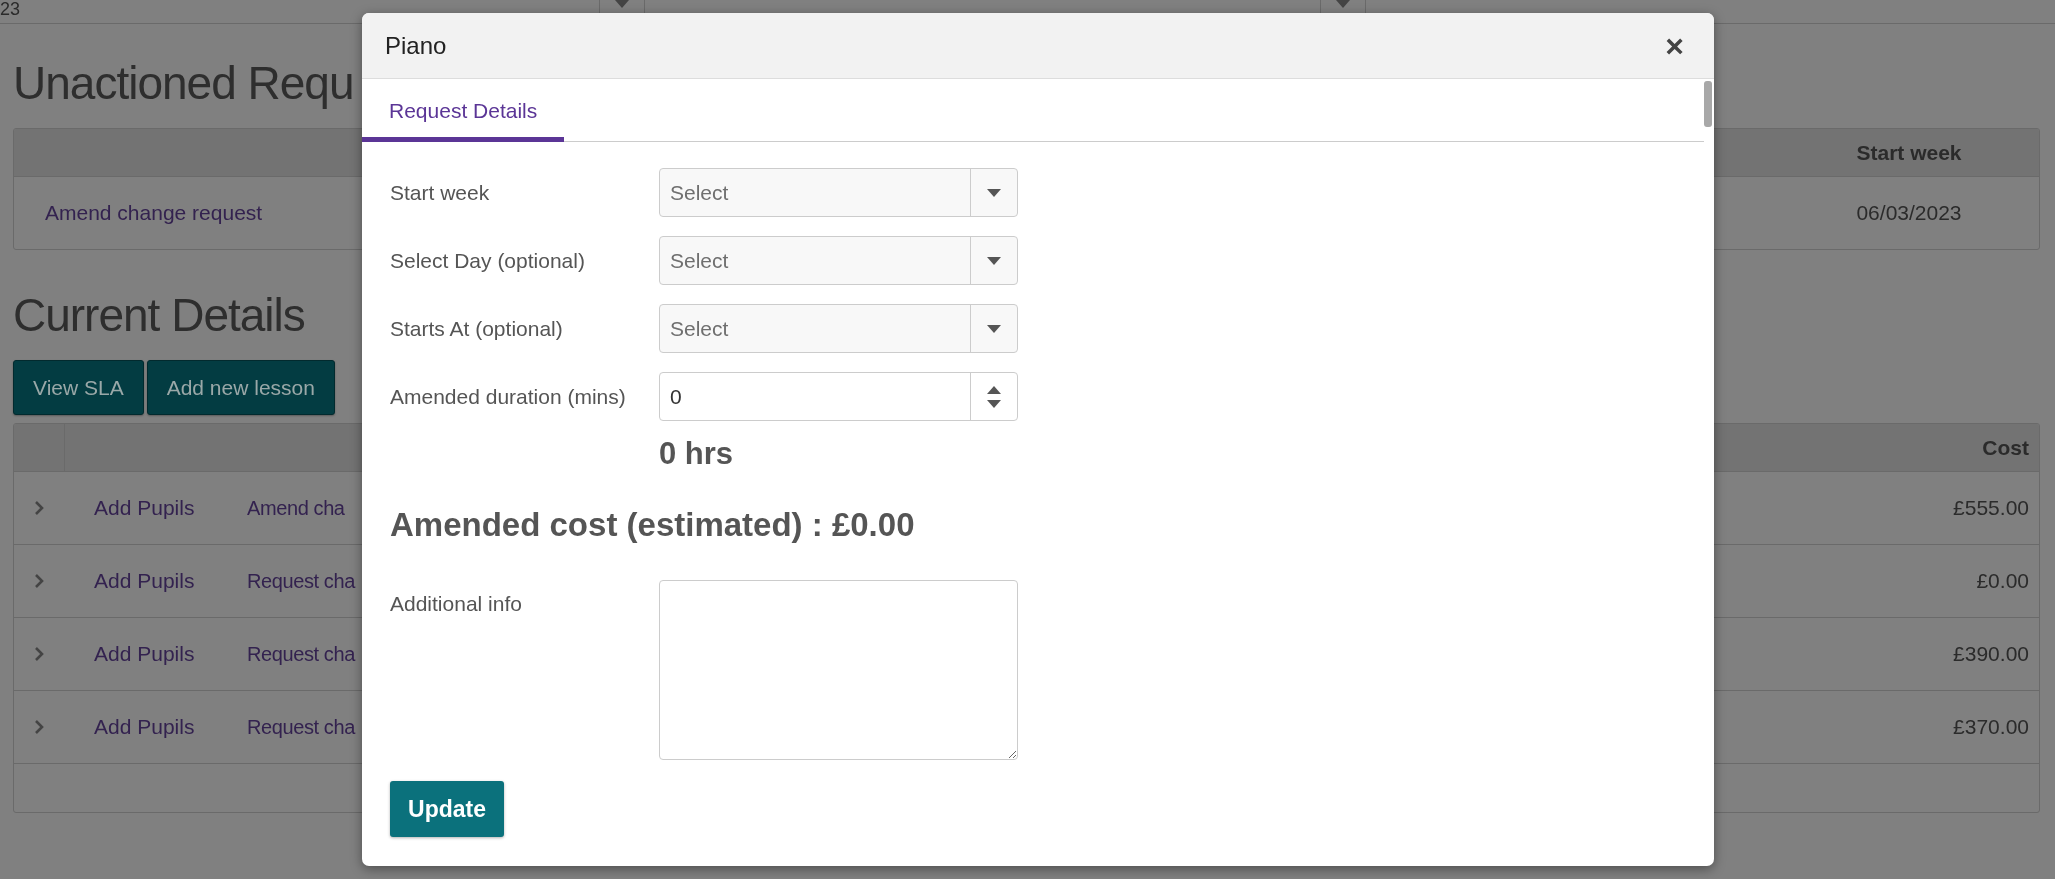 The image size is (2055, 879). Describe the element at coordinates (456, 604) in the screenshot. I see `field-label: Additional info` at that location.